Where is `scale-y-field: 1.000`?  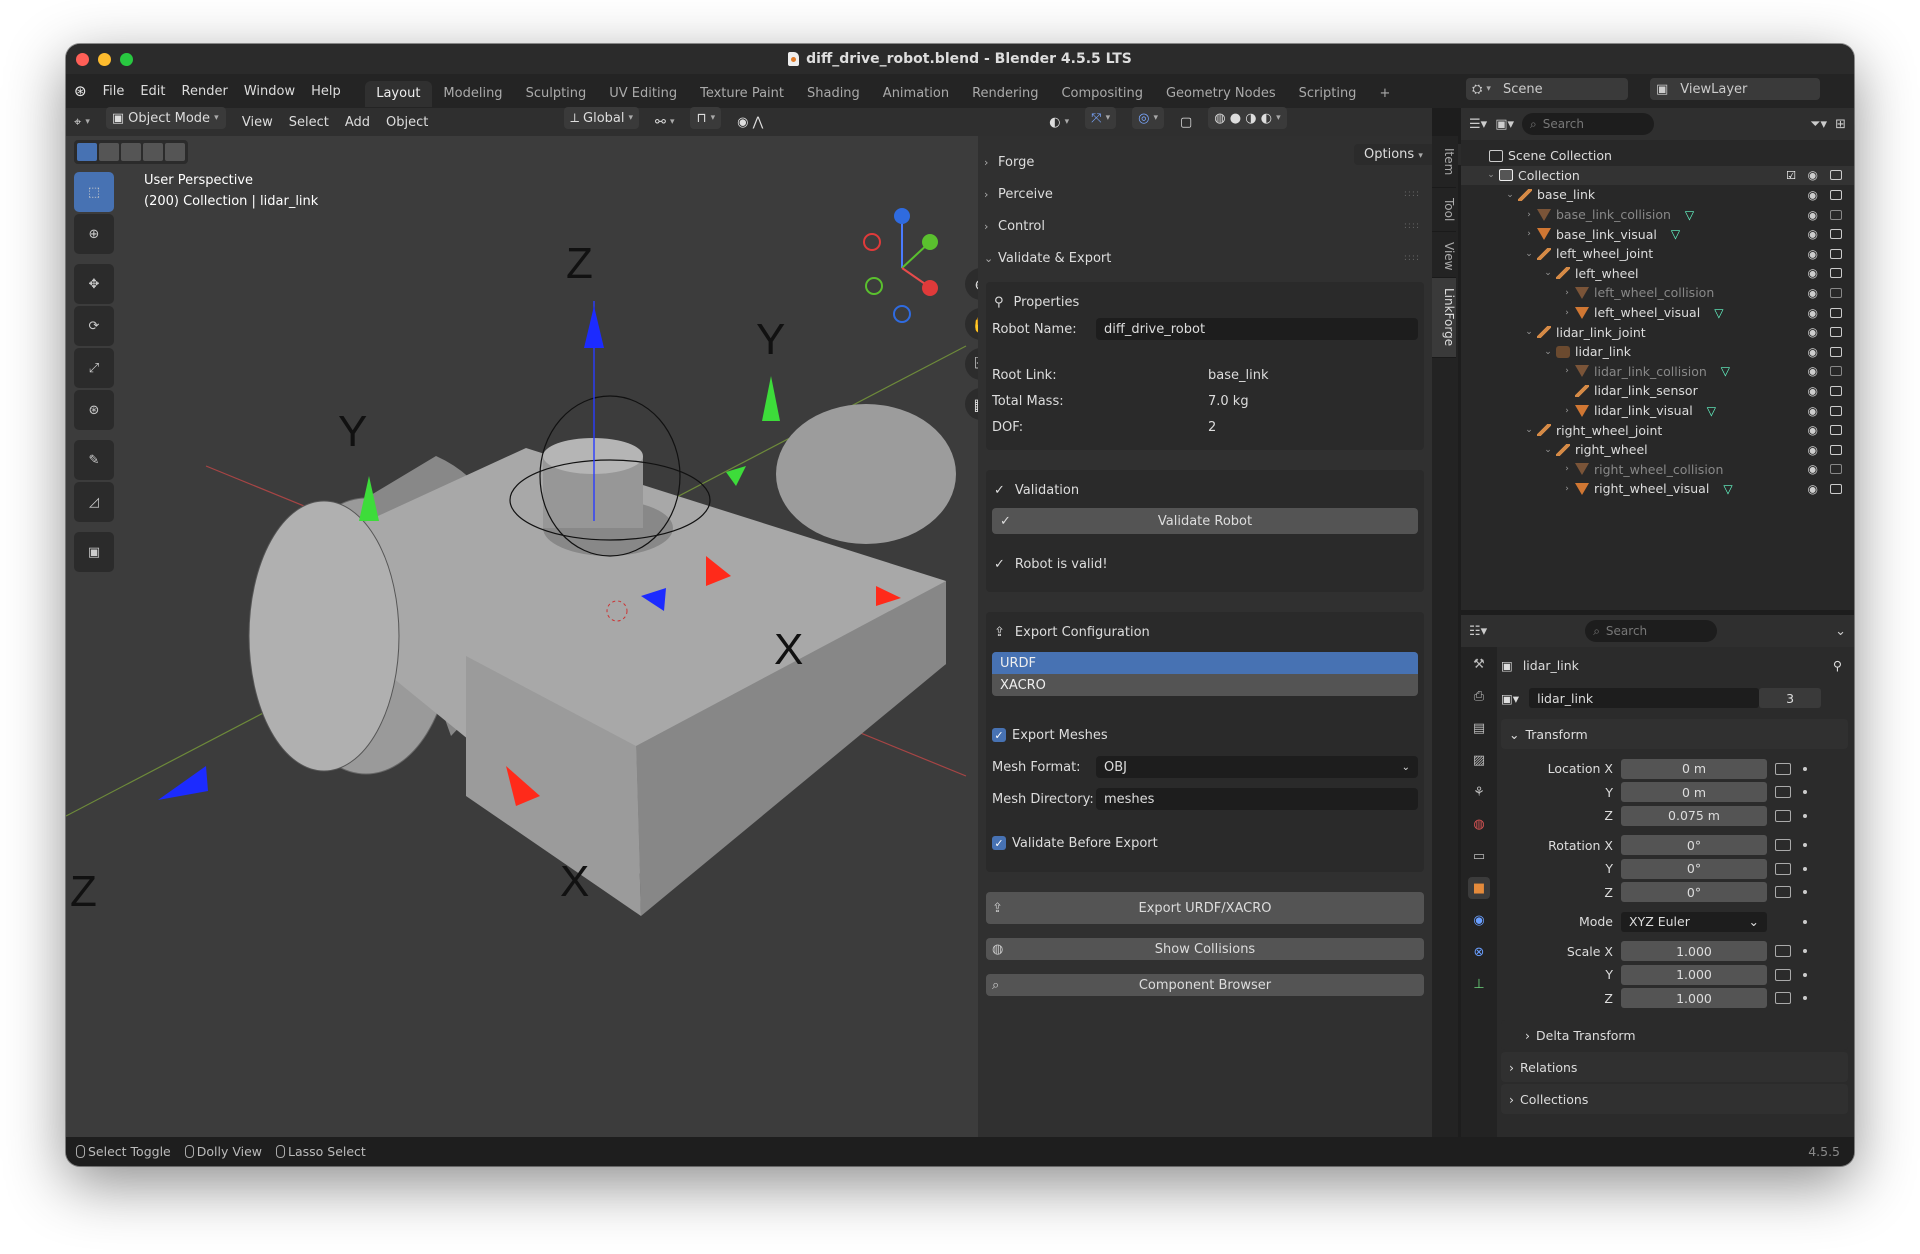 scale-y-field: 1.000 is located at coordinates (1694, 974).